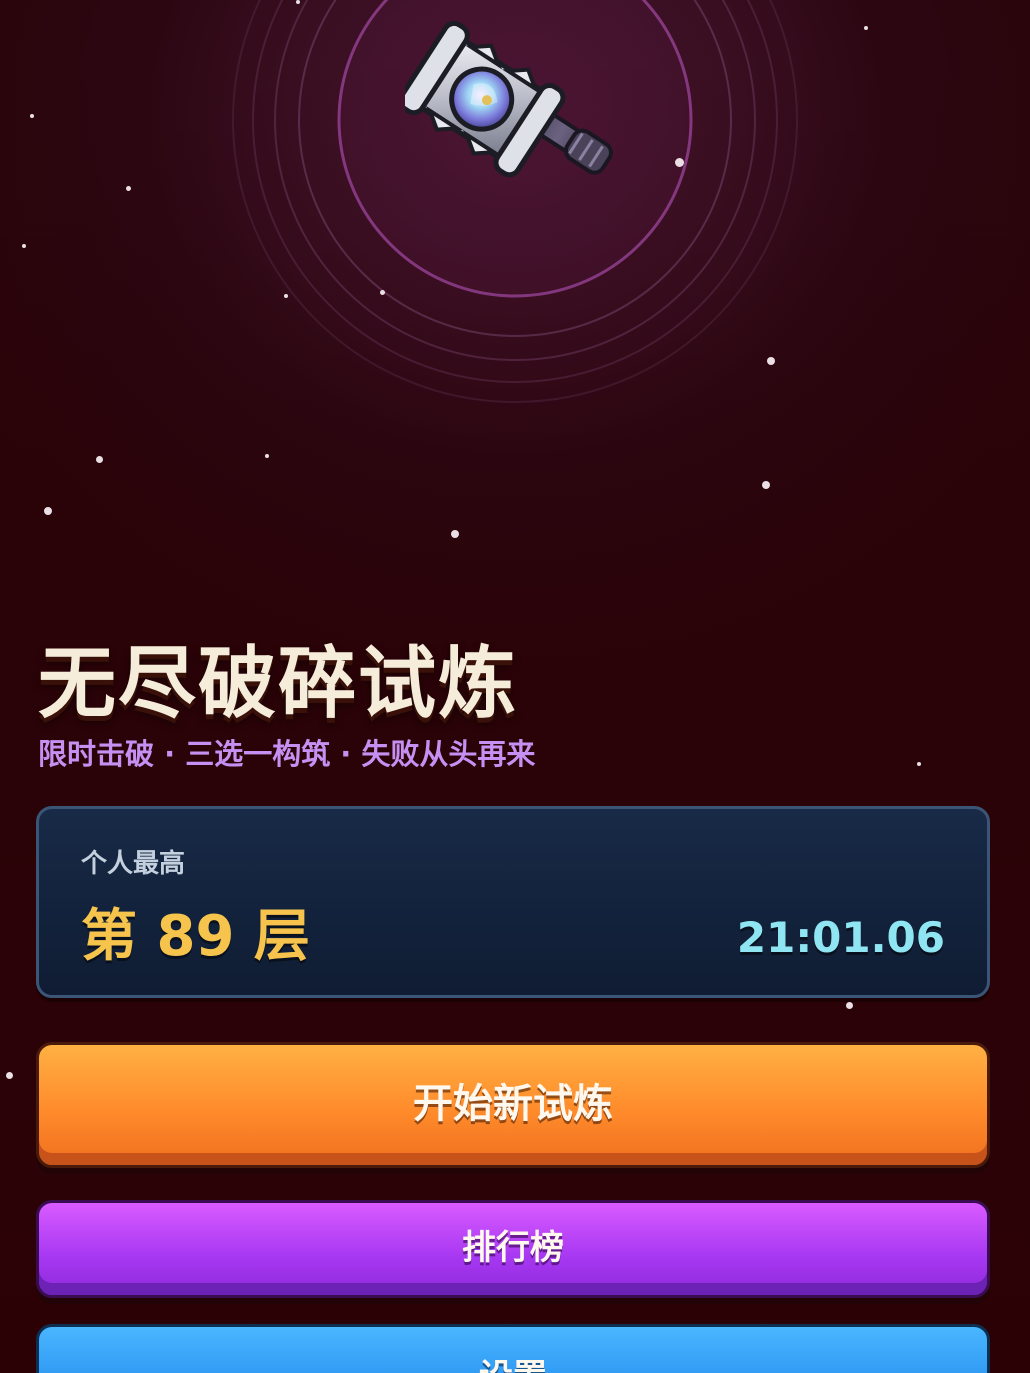 The width and height of the screenshot is (1030, 1373). Describe the element at coordinates (509, 99) in the screenshot. I see `hammer-icon` at that location.